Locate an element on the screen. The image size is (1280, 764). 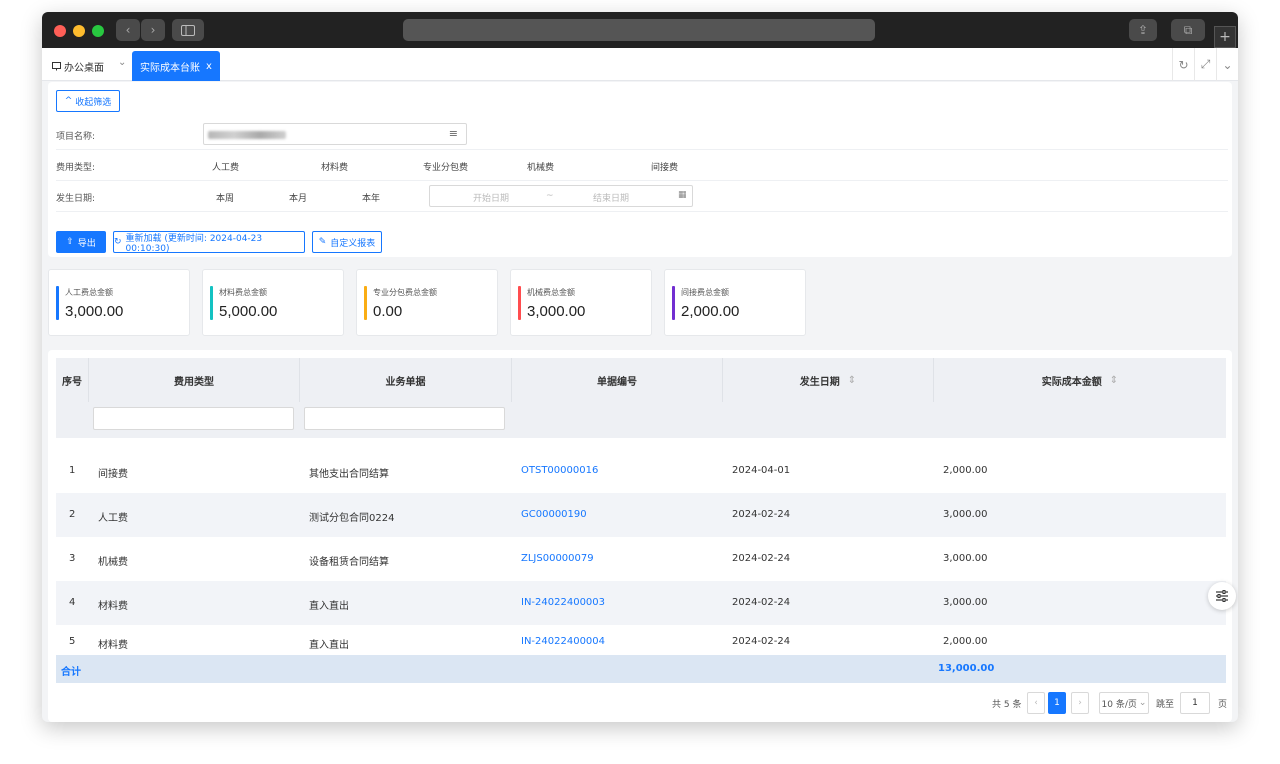
doc-code-link: GC00000190 is located at coordinates (554, 514).